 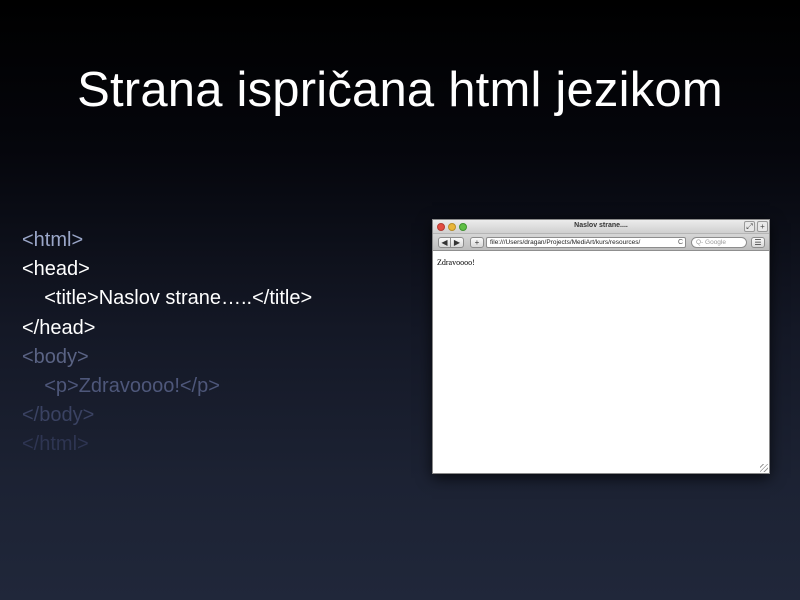 I want to click on code-line: </html>, so click(x=55, y=444).